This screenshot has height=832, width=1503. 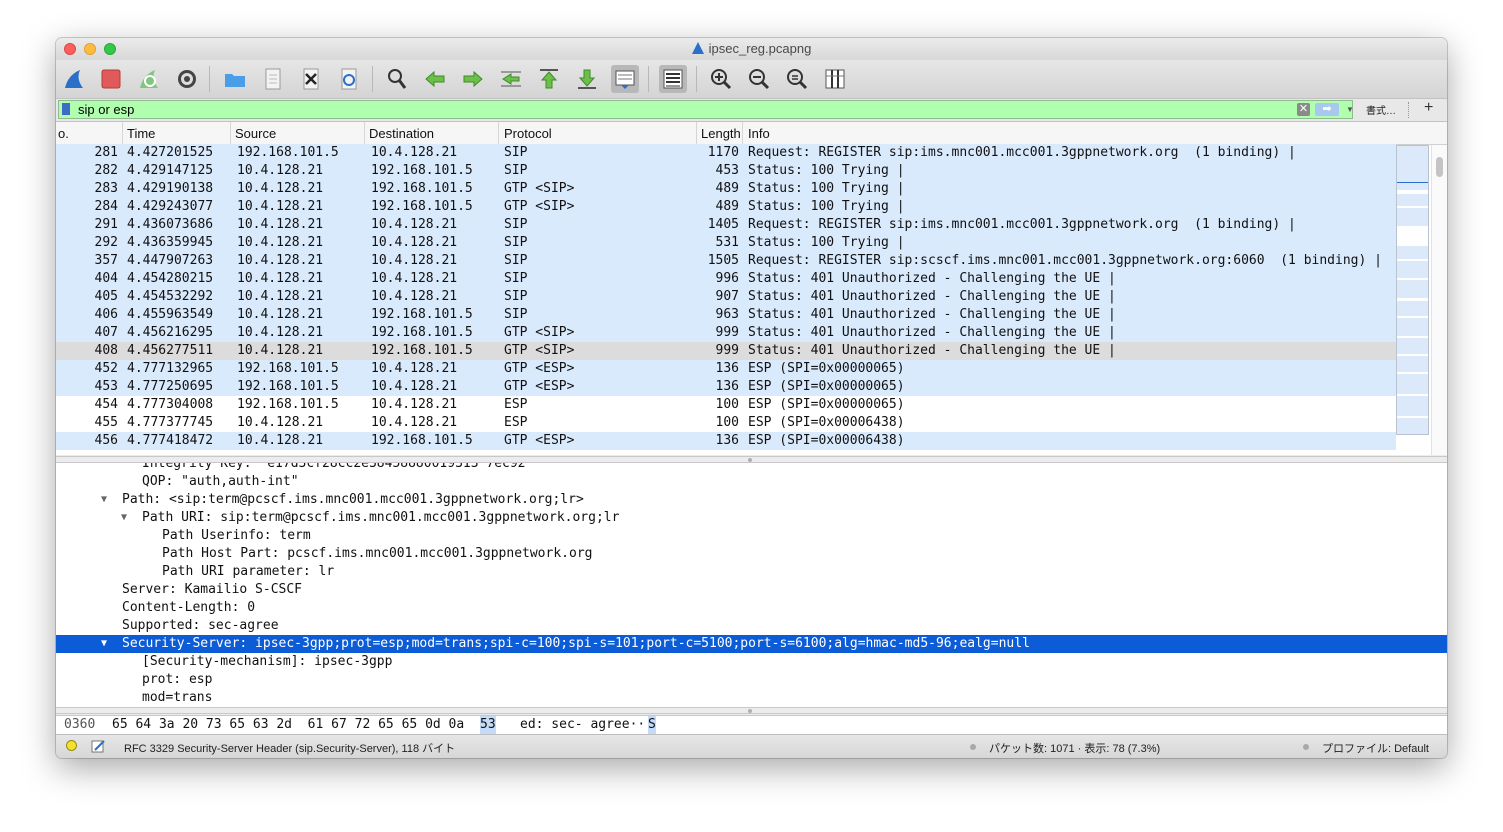 What do you see at coordinates (511, 79) in the screenshot?
I see `go-to-packet-button` at bounding box center [511, 79].